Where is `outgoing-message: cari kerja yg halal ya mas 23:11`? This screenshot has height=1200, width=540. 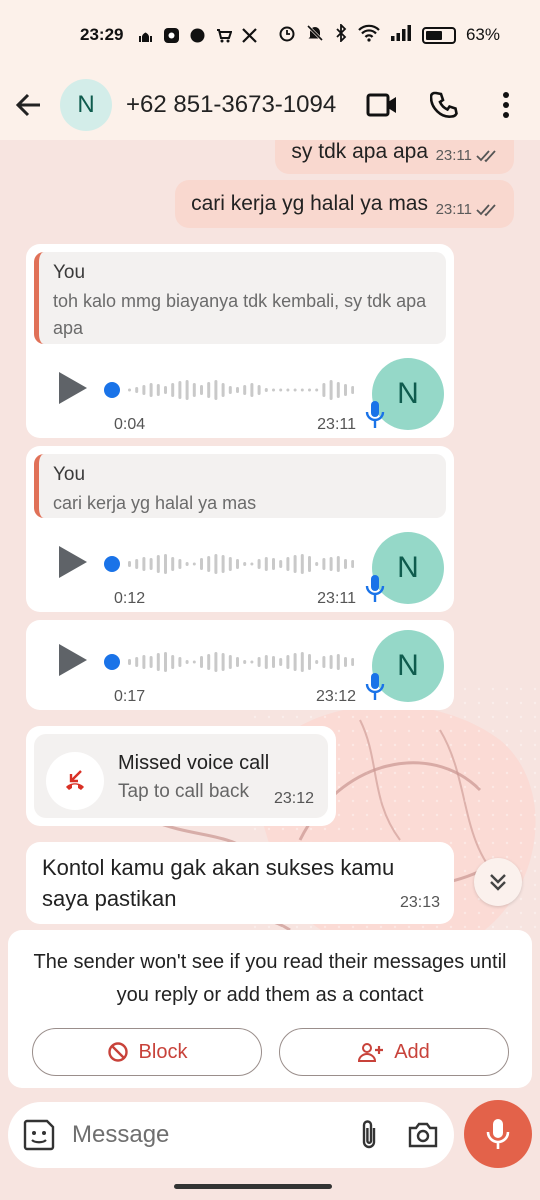
outgoing-message: cari kerja yg halal ya mas 23:11 is located at coordinates (344, 204).